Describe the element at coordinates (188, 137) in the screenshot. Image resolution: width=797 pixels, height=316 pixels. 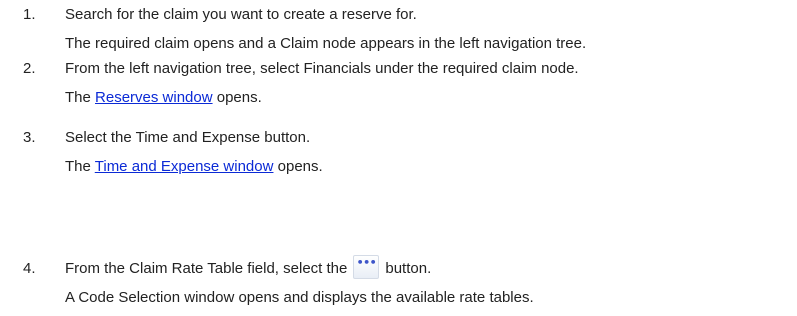
I see `step-instruction: Select the Time and Expense button.` at that location.